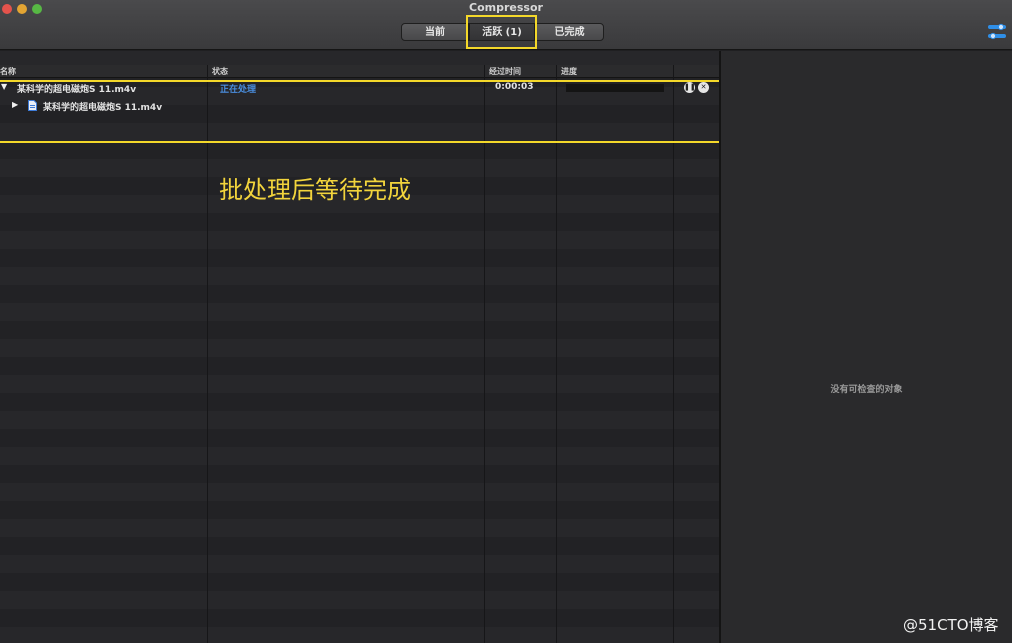 This screenshot has width=1012, height=643. What do you see at coordinates (238, 90) in the screenshot?
I see `batch-status: 正在处理` at bounding box center [238, 90].